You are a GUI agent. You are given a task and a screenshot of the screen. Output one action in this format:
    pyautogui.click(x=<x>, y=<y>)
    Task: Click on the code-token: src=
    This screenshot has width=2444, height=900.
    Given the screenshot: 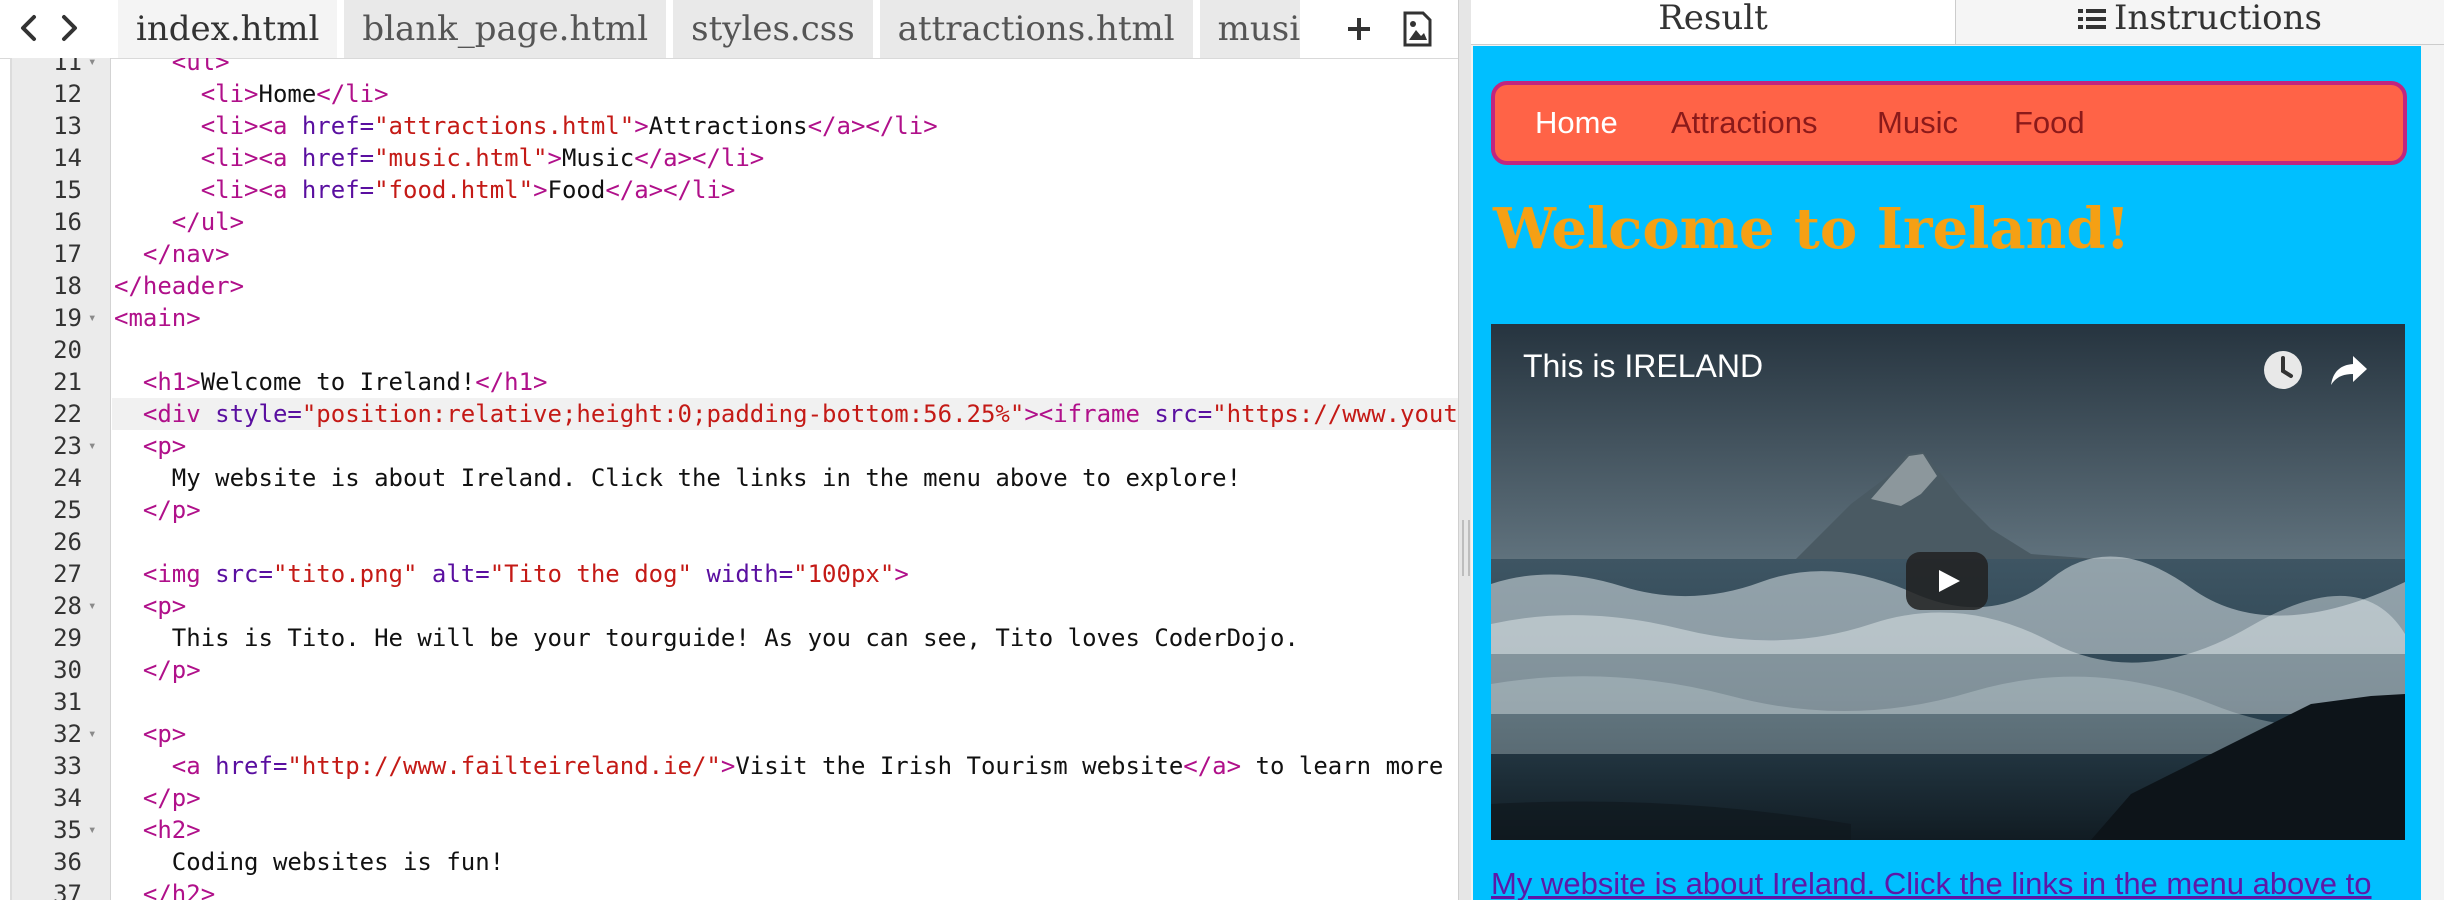 What is the action you would take?
    pyautogui.click(x=1183, y=414)
    